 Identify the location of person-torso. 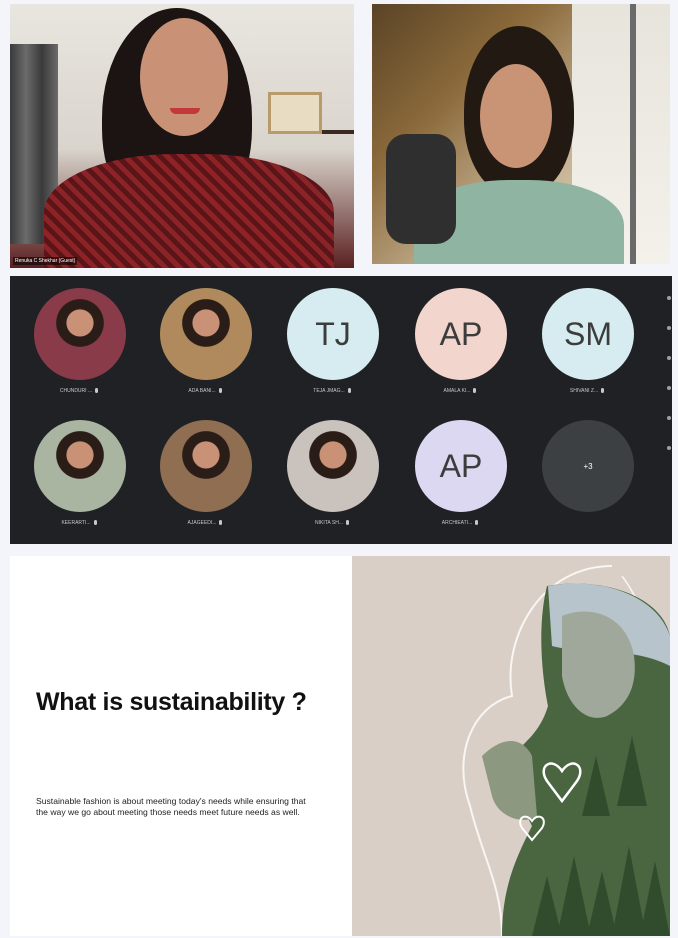
(189, 211).